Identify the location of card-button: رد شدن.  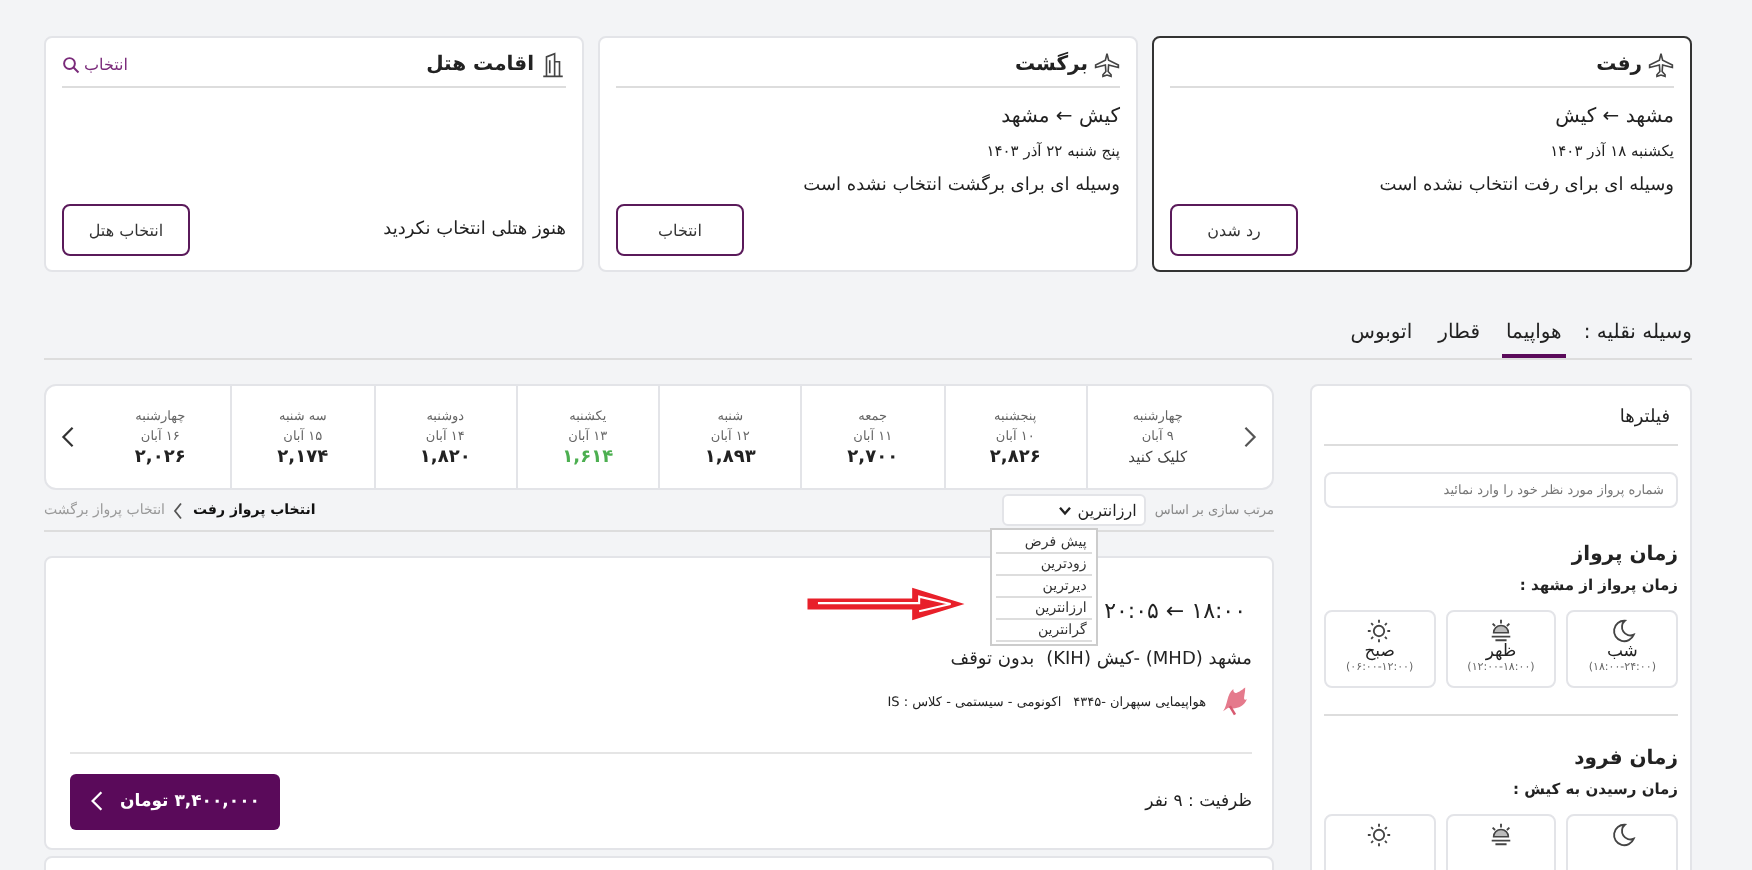
(1234, 230).